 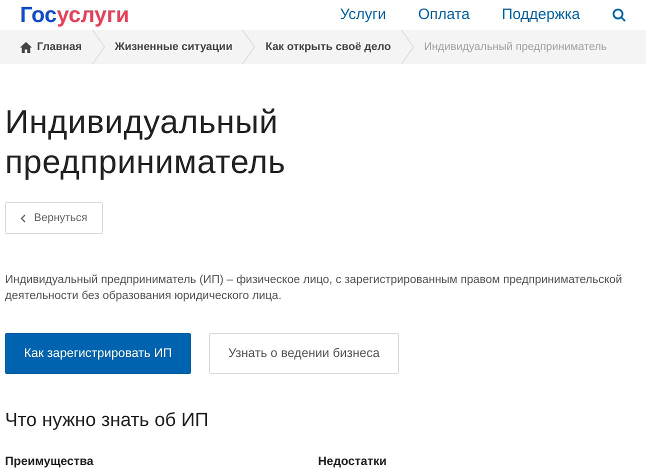 I want to click on breadcrumb-link: Как открыть своё дело, so click(x=328, y=47).